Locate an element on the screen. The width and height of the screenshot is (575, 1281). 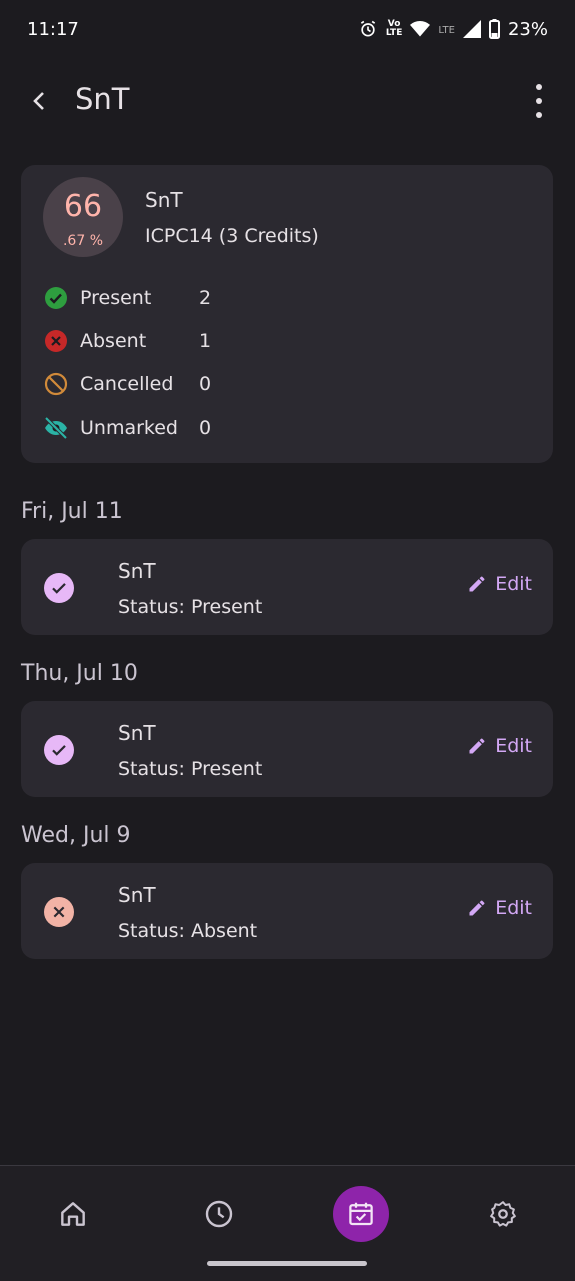
bottom-navigation is located at coordinates (287, 1223).